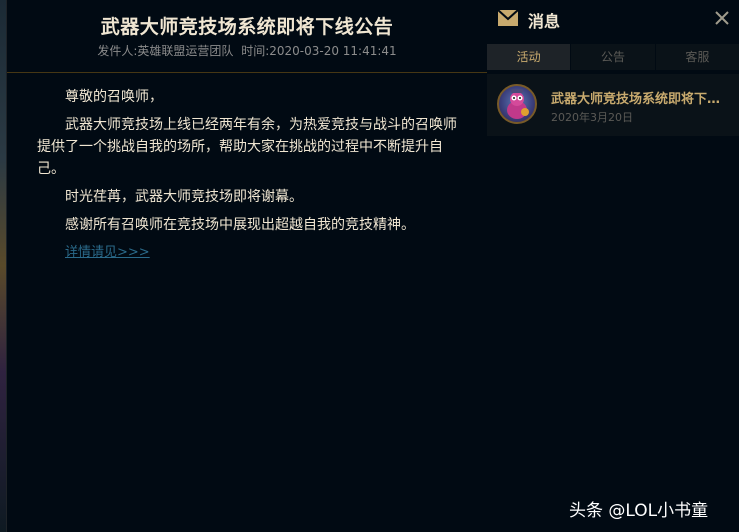 The width and height of the screenshot is (739, 532). I want to click on panel-title: 消息, so click(544, 21).